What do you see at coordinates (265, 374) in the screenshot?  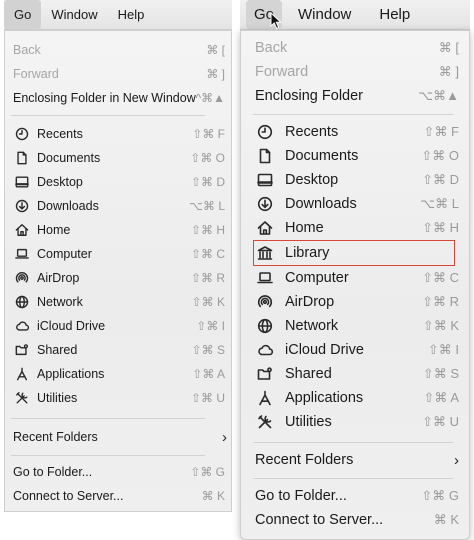 I see `shared-folder-icon` at bounding box center [265, 374].